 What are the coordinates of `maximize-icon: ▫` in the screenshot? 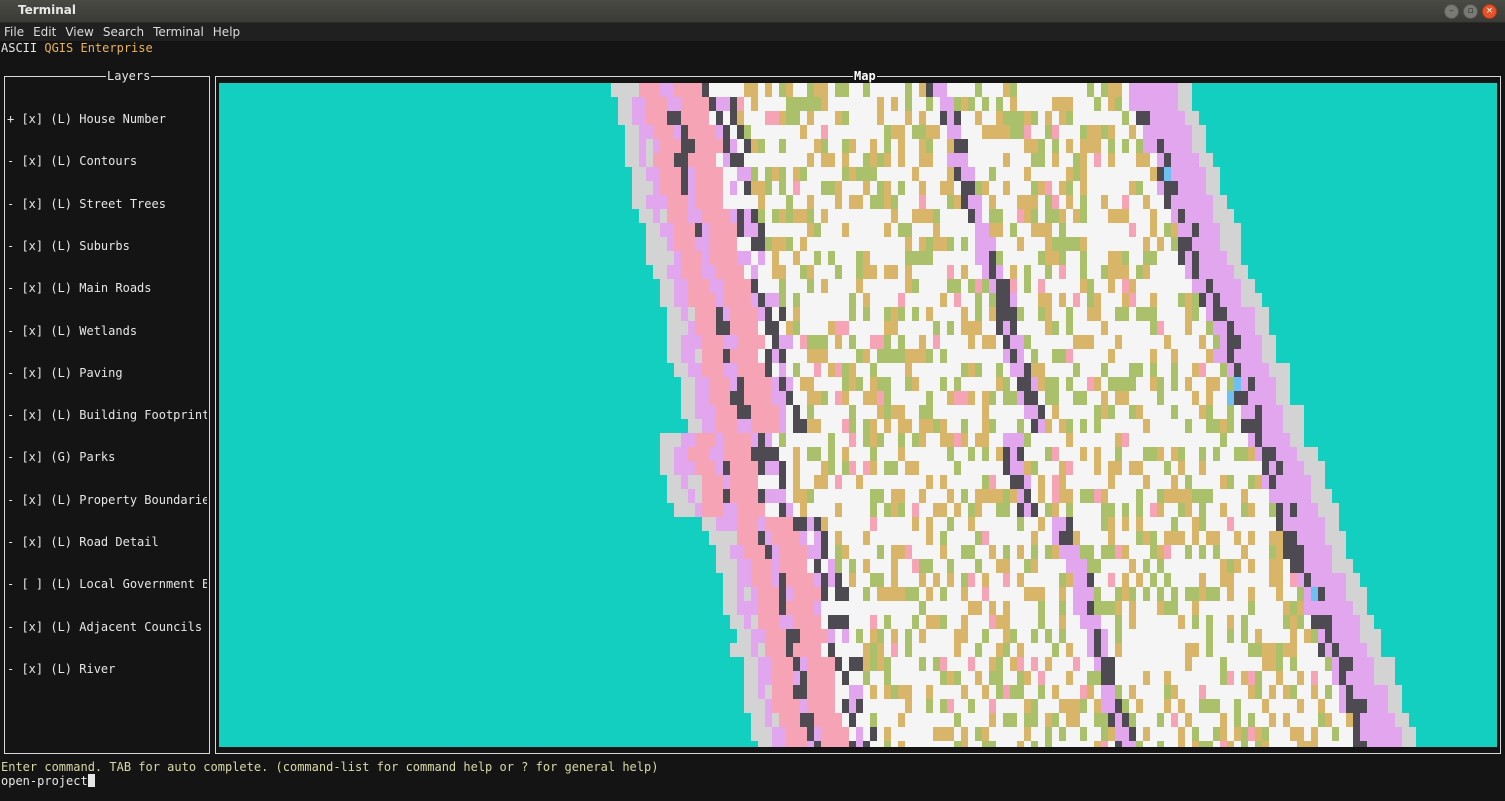 It's located at (1470, 11).